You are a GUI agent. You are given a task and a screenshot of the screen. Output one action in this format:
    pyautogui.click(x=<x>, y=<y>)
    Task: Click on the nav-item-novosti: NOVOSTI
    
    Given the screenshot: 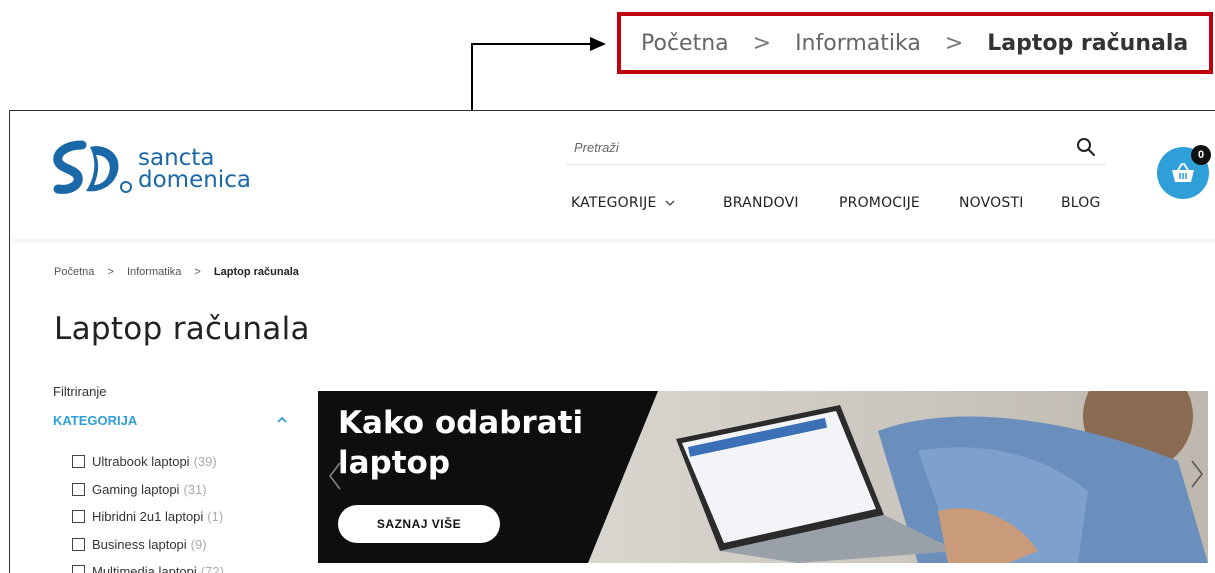 What is the action you would take?
    pyautogui.click(x=1010, y=203)
    